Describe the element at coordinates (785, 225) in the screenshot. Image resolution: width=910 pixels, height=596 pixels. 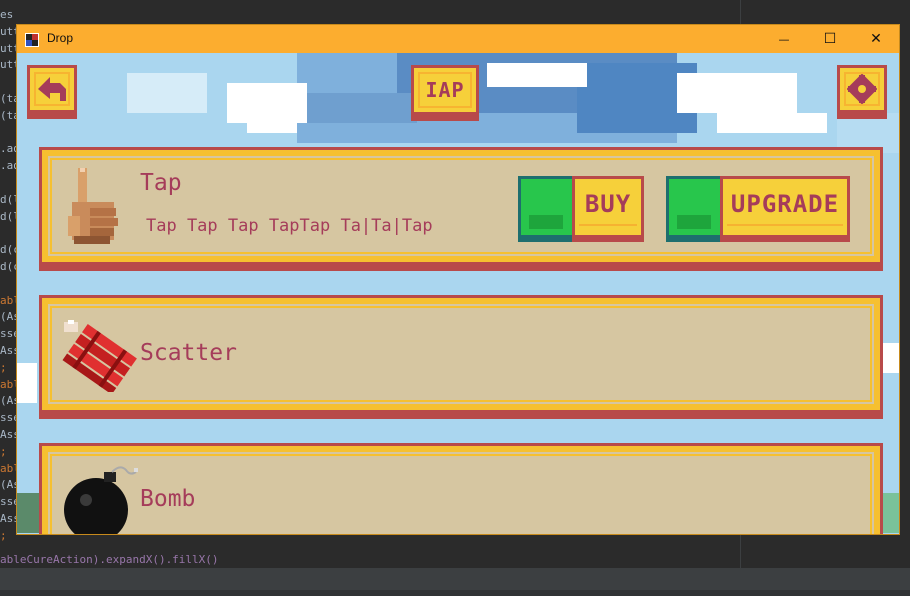
I see `upgrade-button-underline` at that location.